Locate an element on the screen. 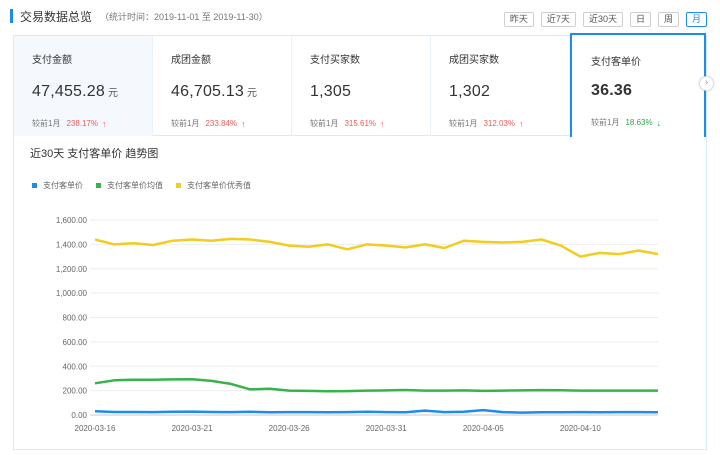 The width and height of the screenshot is (720, 455). y-tick-label: 600.00 is located at coordinates (75, 342).